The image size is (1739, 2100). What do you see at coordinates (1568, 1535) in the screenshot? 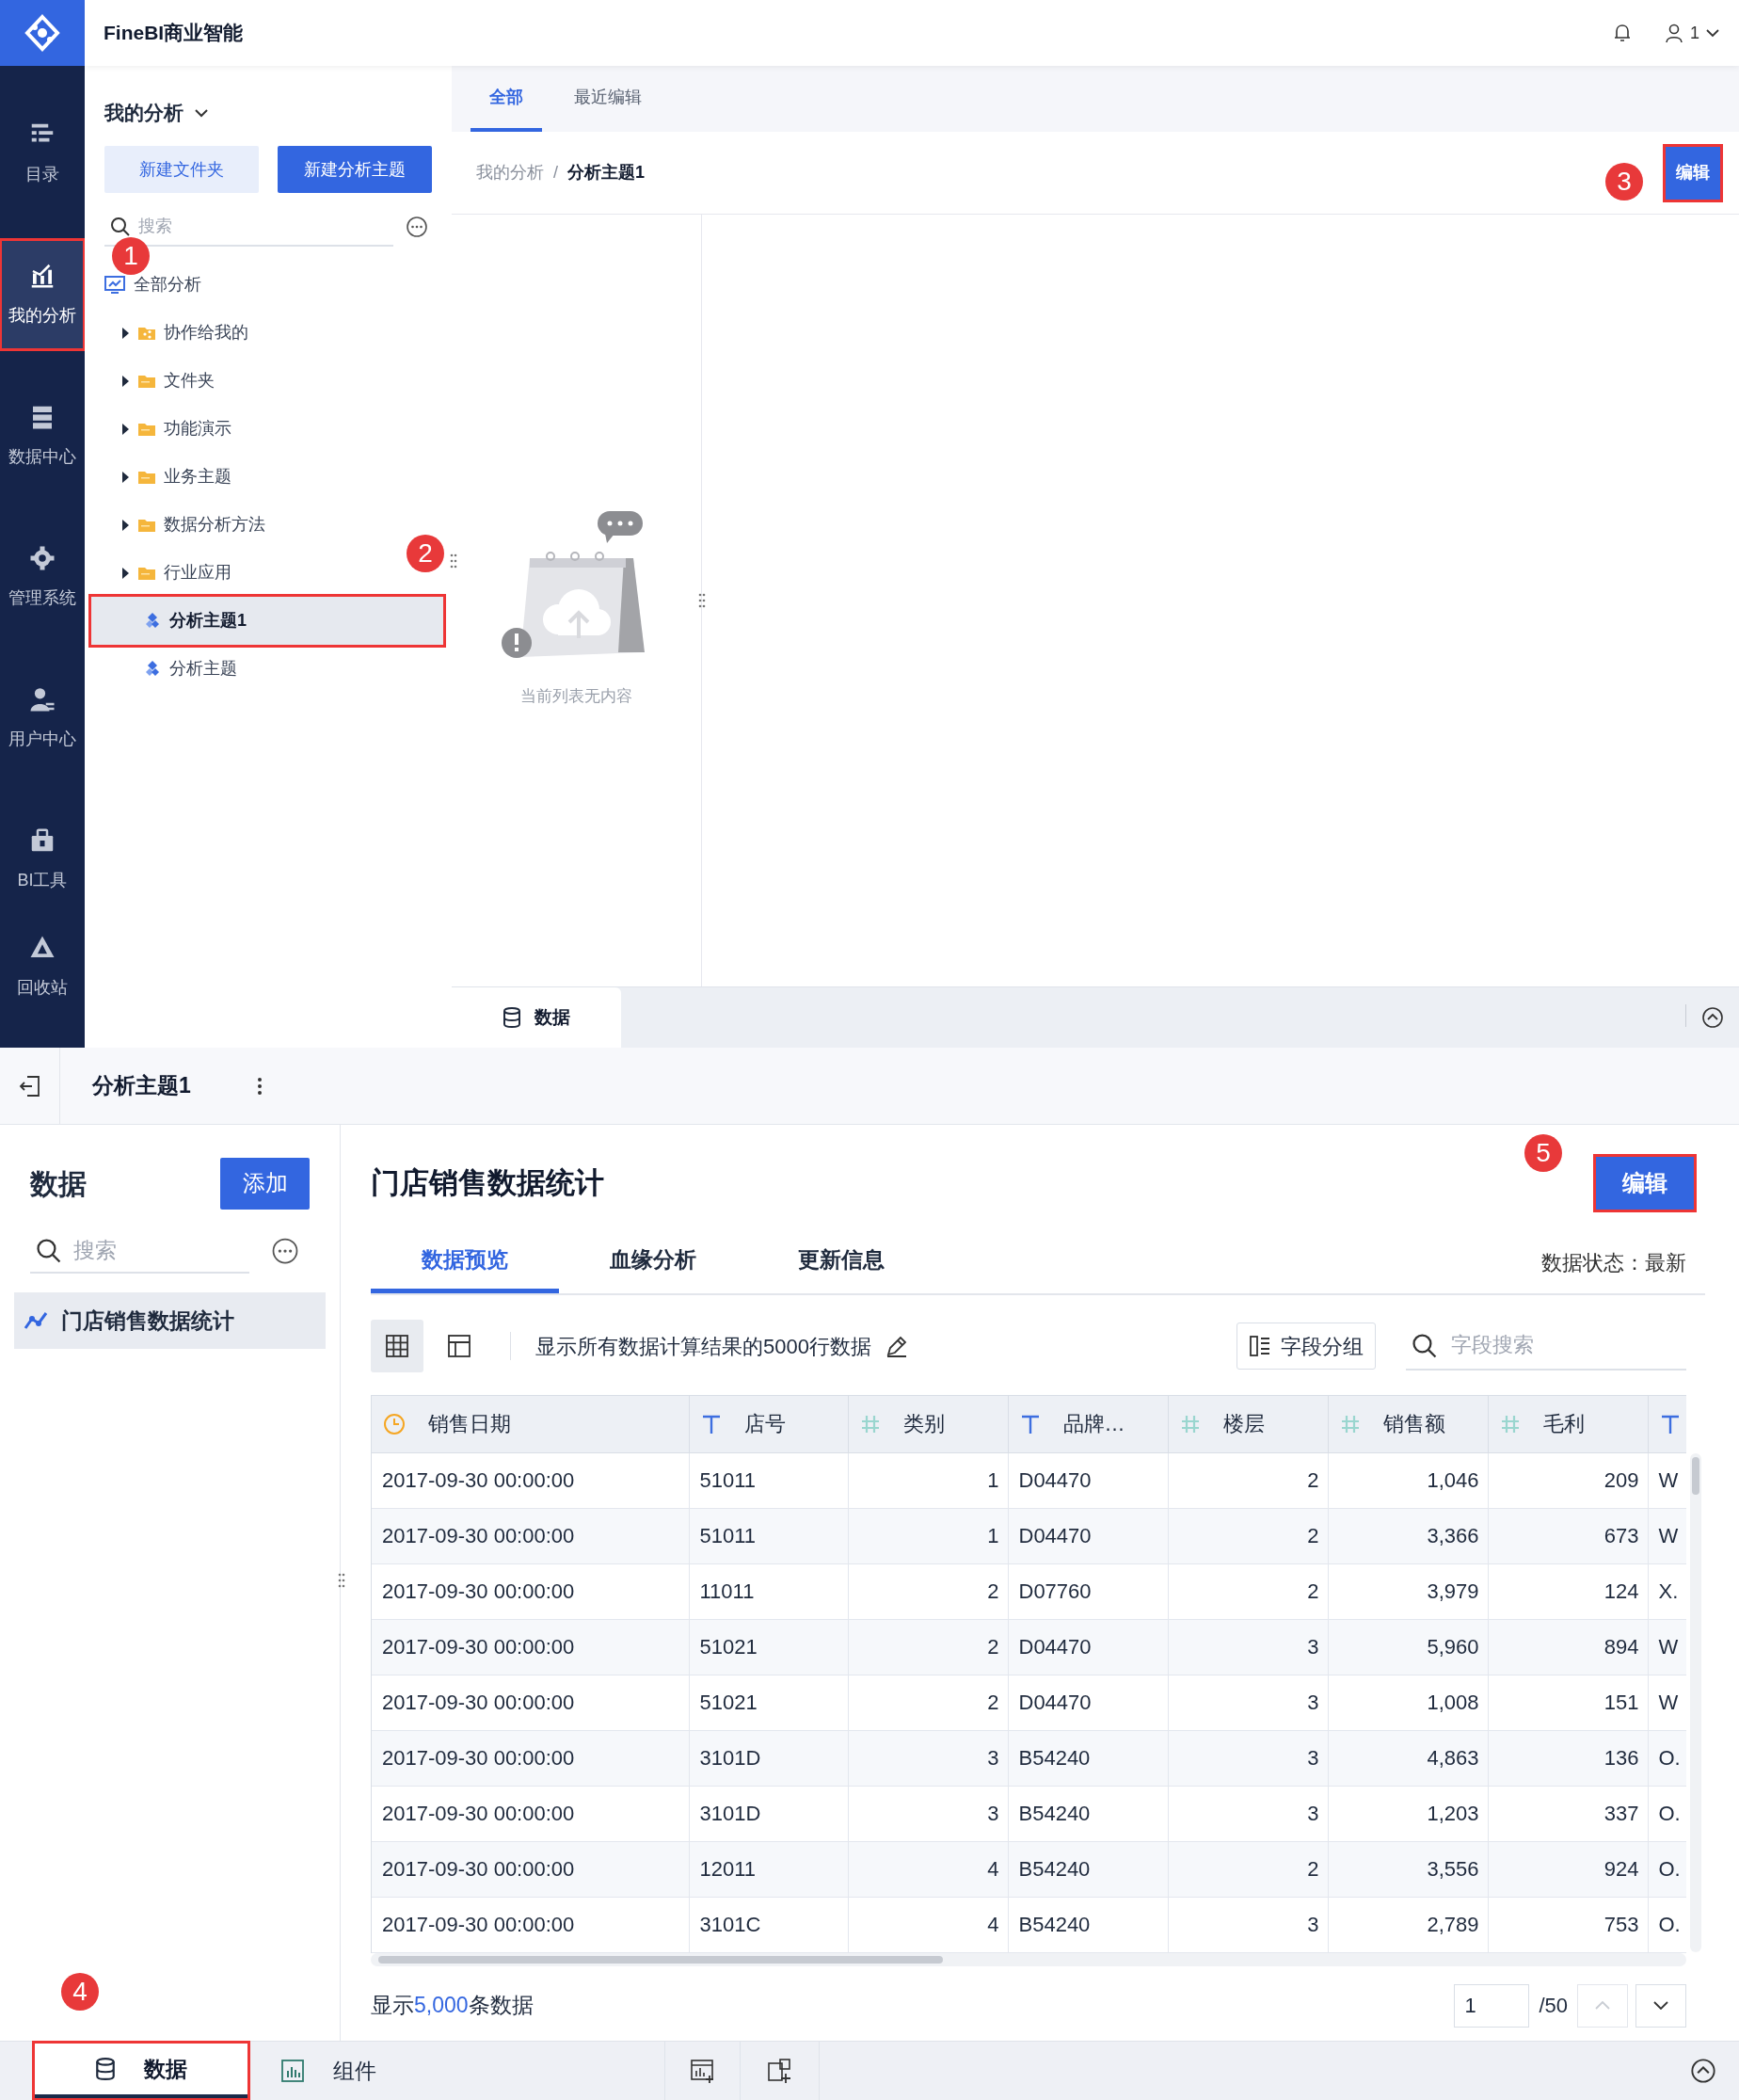
I see `table-cell: 673` at bounding box center [1568, 1535].